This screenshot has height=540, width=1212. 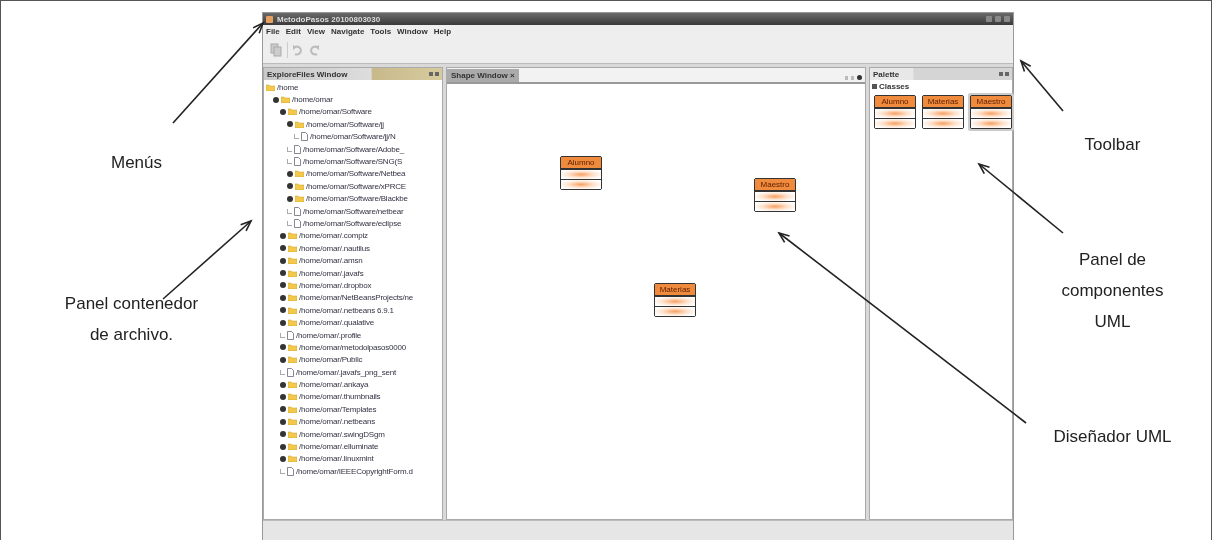 What do you see at coordinates (381, 31) in the screenshot?
I see `menu-item: Tools` at bounding box center [381, 31].